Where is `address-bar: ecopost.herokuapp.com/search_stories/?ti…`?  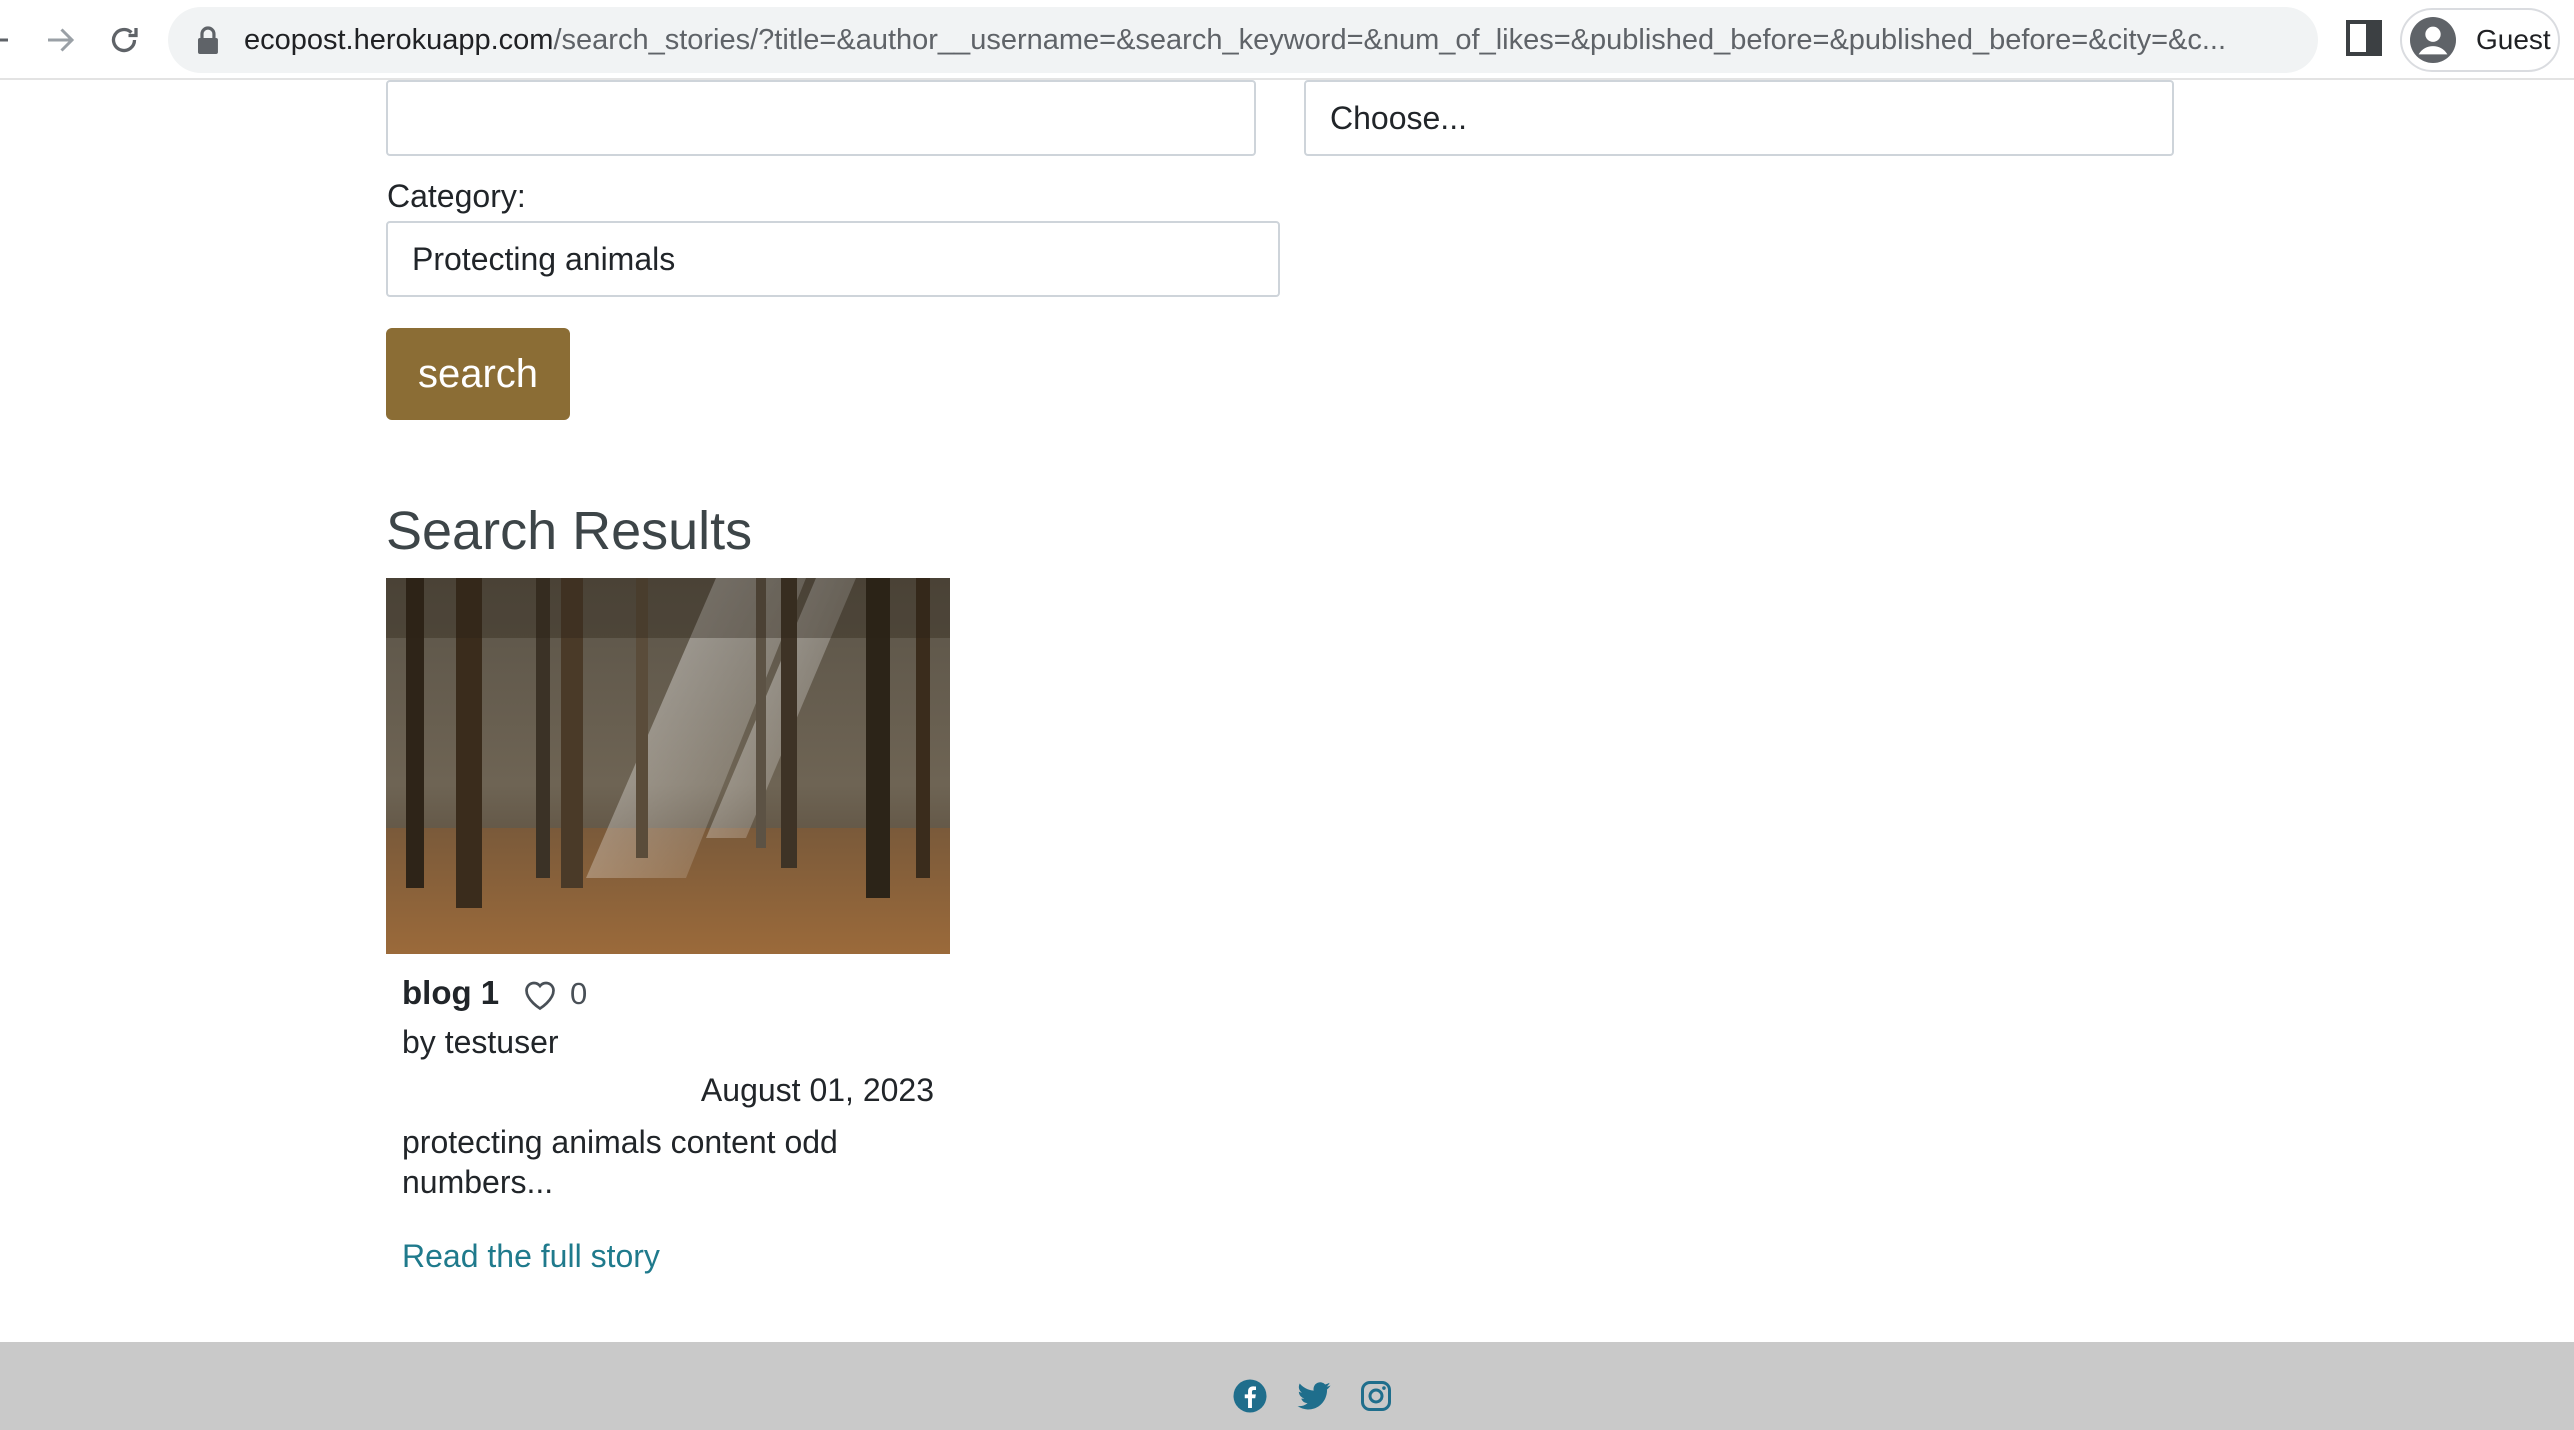
address-bar: ecopost.herokuapp.com/search_stories/?ti… is located at coordinates (1243, 40).